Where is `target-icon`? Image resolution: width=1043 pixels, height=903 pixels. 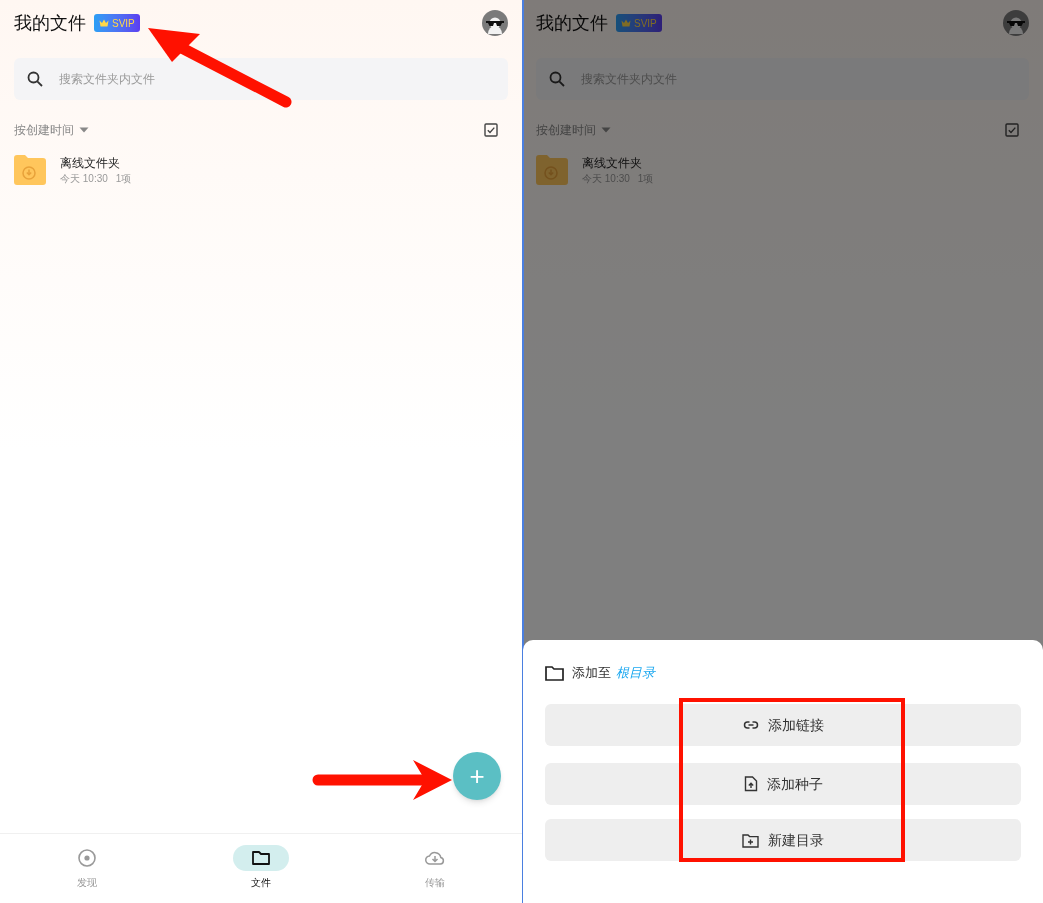
target-icon is located at coordinates (87, 858).